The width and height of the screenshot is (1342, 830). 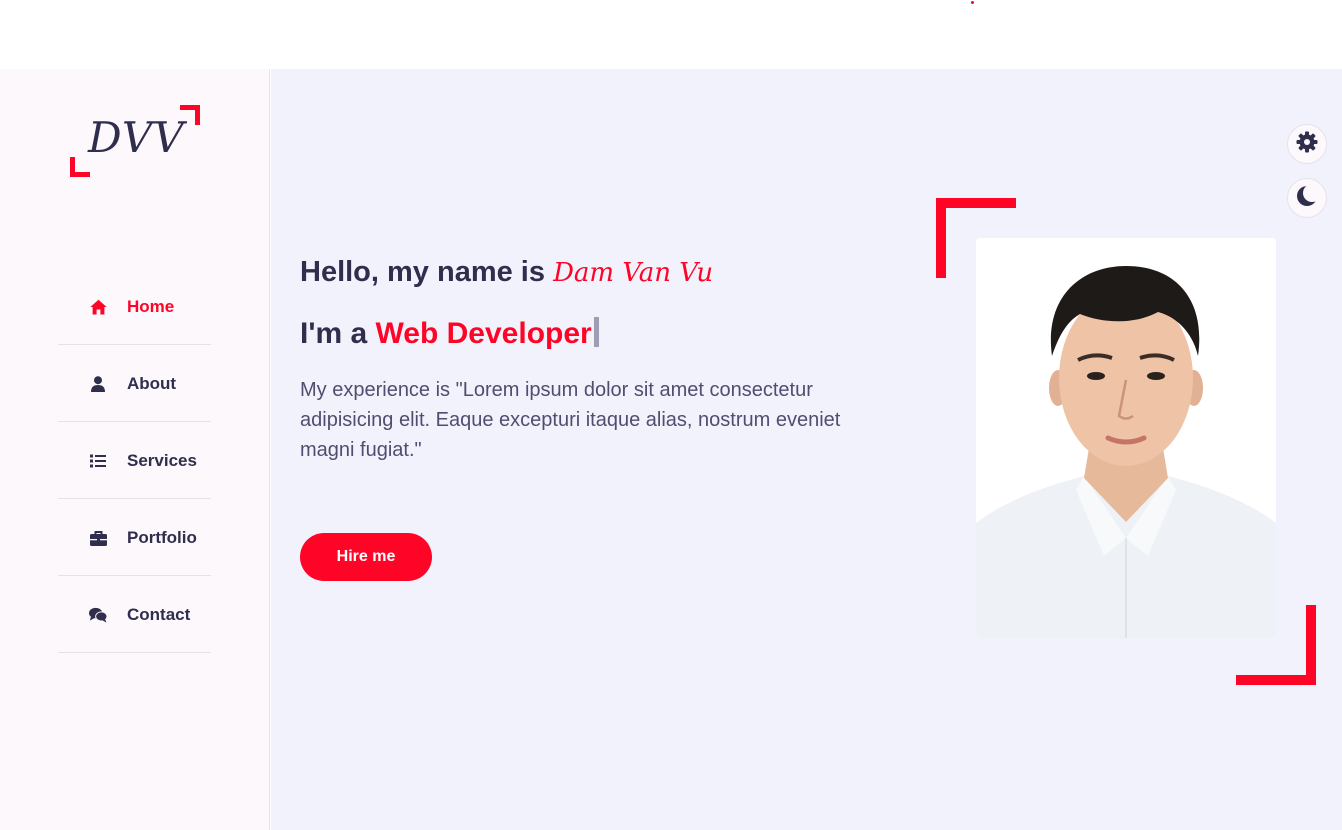 I want to click on moon-icon, so click(x=1308, y=197).